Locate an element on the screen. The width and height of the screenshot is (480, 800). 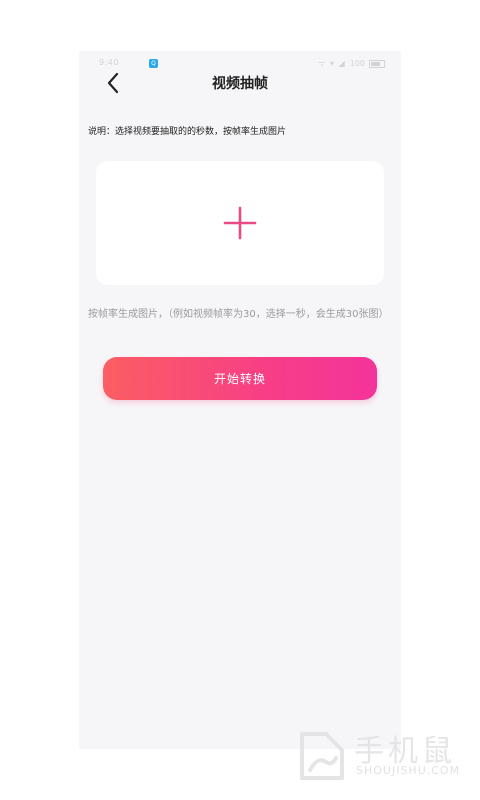
battery-icon is located at coordinates (377, 63).